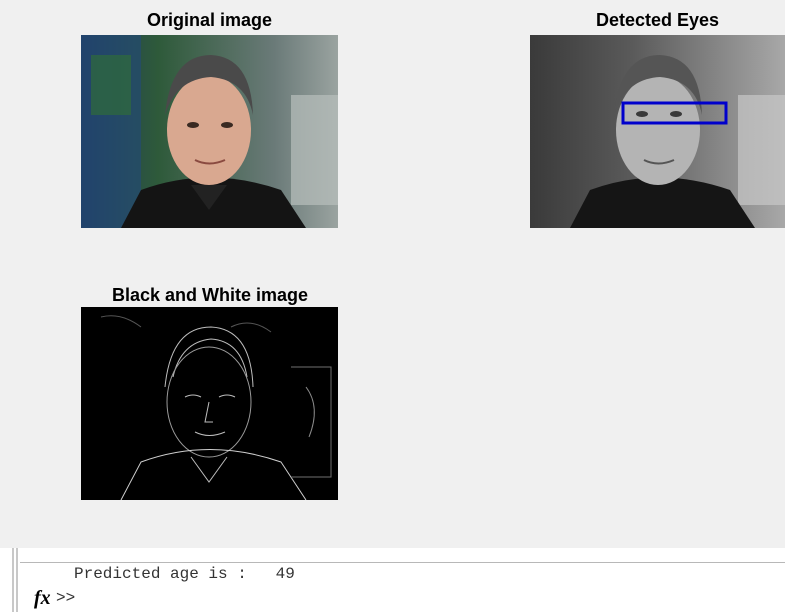 This screenshot has width=785, height=612. Describe the element at coordinates (209, 131) in the screenshot. I see `original-image` at that location.